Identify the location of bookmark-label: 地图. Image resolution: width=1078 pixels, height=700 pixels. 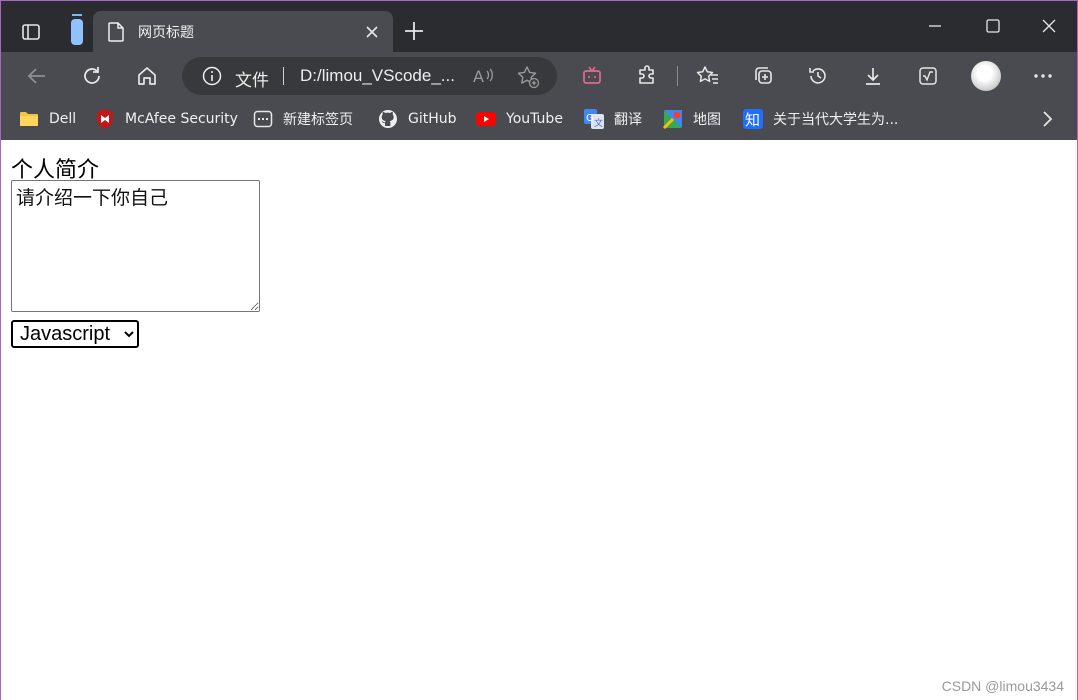
(707, 120).